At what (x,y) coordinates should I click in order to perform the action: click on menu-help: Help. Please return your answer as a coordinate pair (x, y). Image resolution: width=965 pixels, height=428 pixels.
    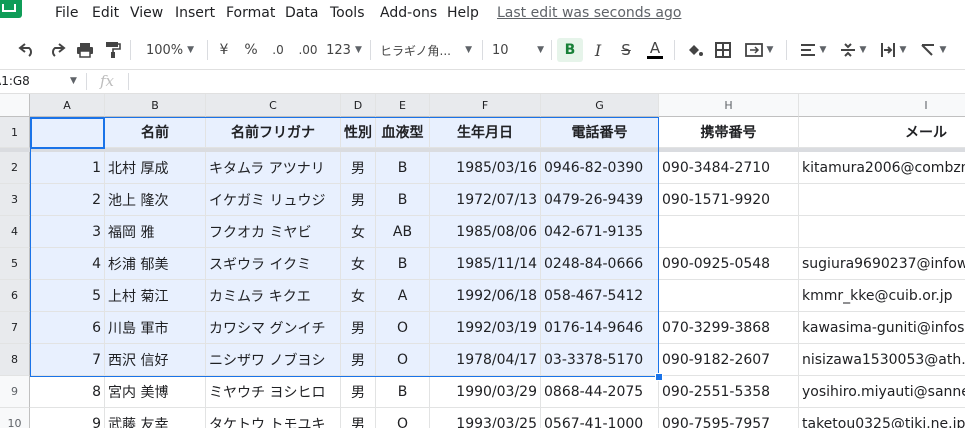
    Looking at the image, I should click on (463, 13).